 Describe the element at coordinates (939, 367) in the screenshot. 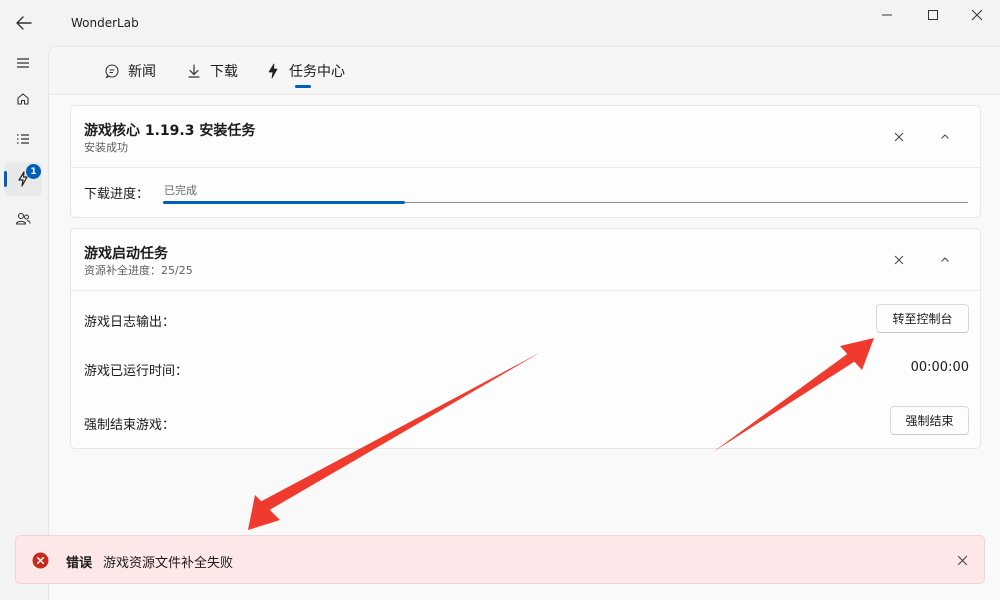

I see `runtime-value: 00:00:00` at that location.